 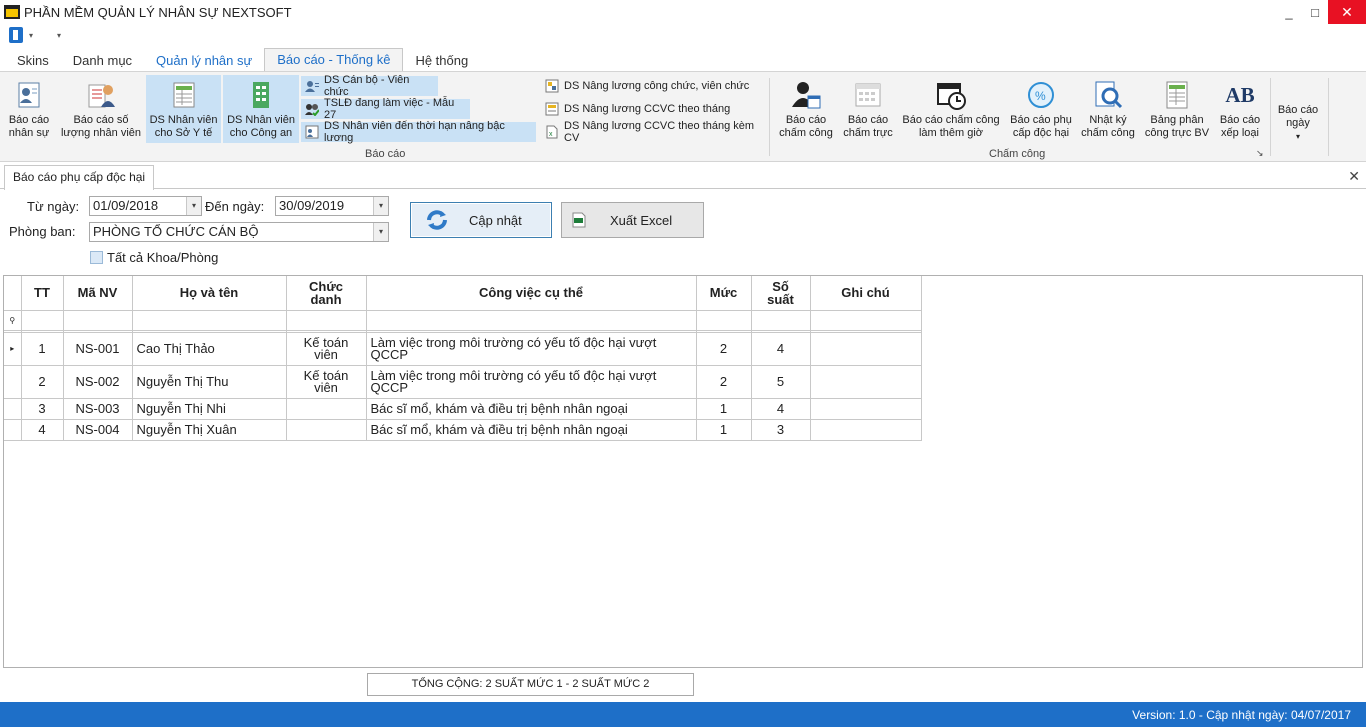 What do you see at coordinates (209, 349) in the screenshot?
I see `cell-ho-ten: Cao Thị Thảo` at bounding box center [209, 349].